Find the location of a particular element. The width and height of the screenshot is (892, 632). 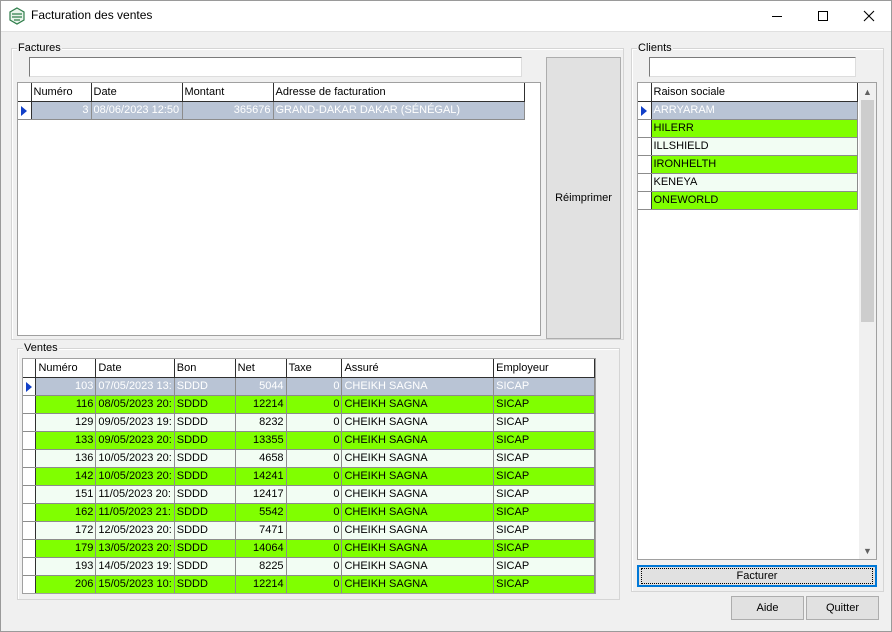

cell-numero: 133 is located at coordinates (66, 440).